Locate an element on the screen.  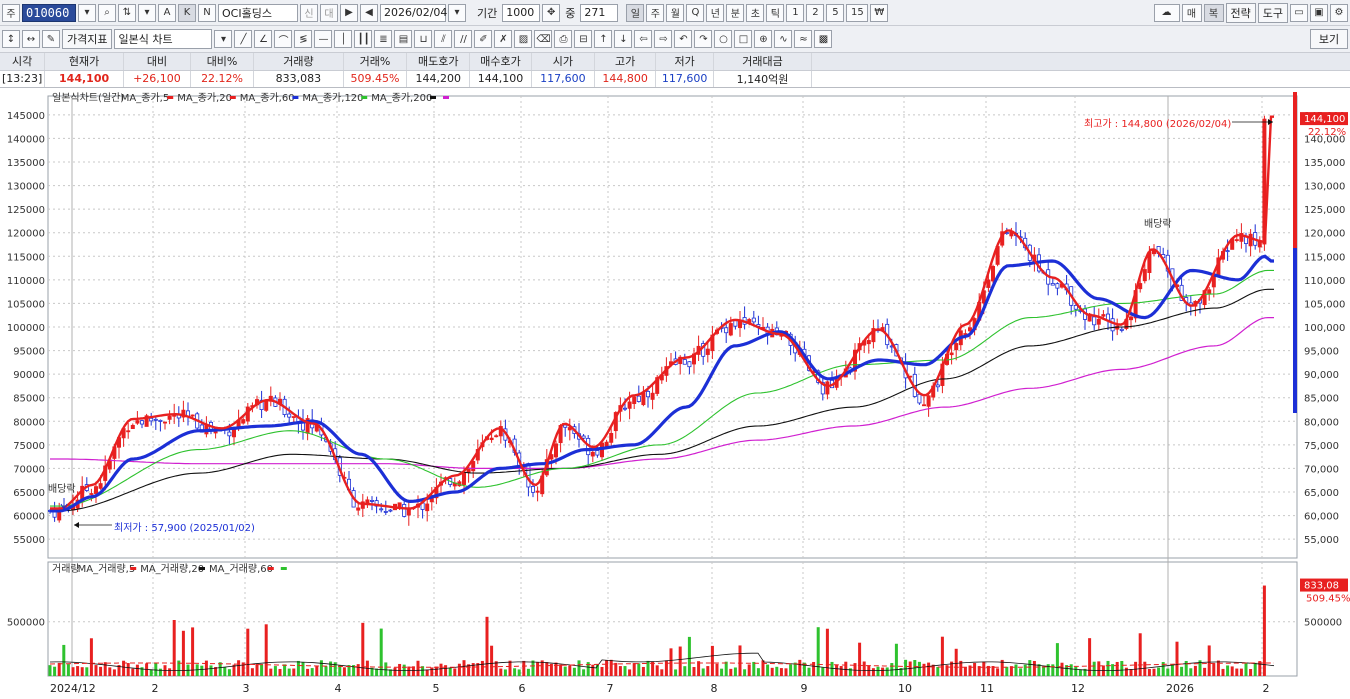
table-icon: ▤ is located at coordinates (403, 39).